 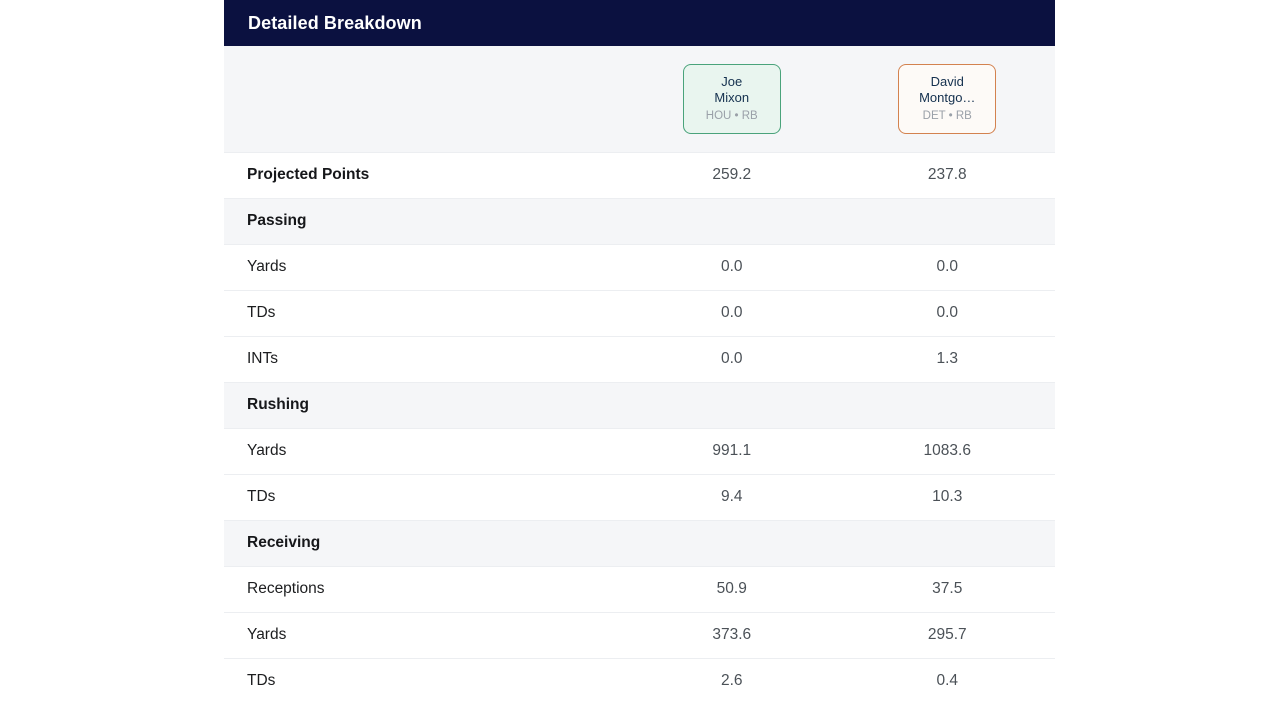 I want to click on stat-row: TDs 2.6 0.4, so click(x=639, y=680).